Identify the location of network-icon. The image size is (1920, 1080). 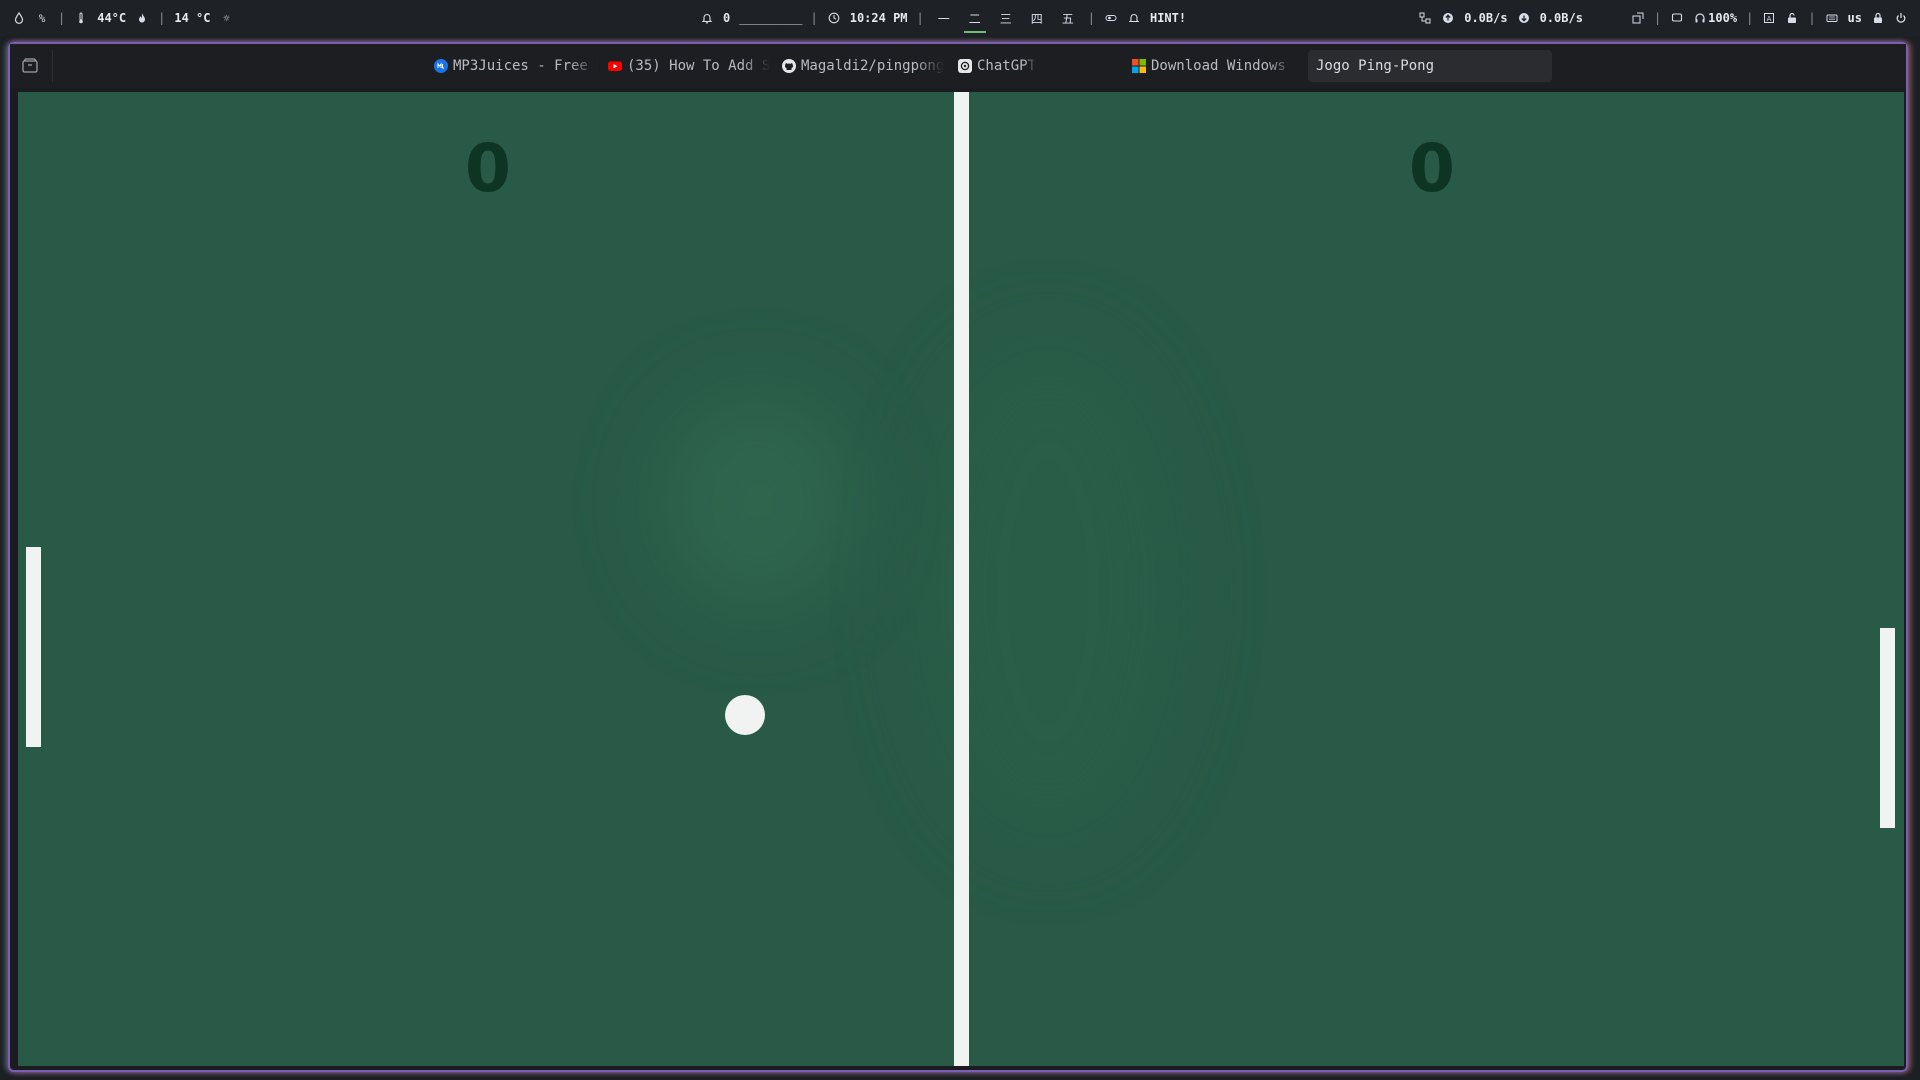
(1425, 18).